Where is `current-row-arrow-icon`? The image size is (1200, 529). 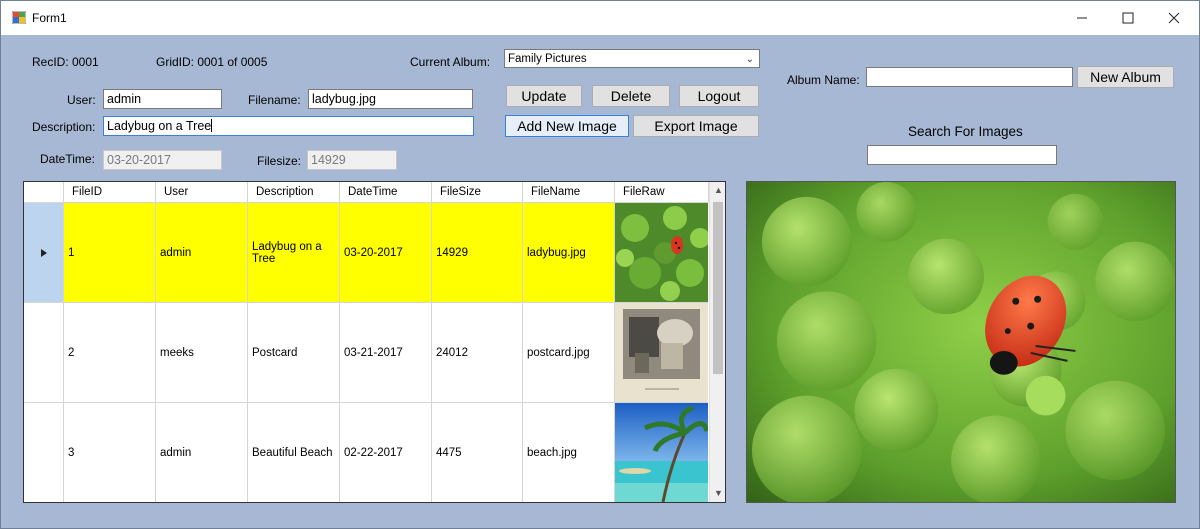 current-row-arrow-icon is located at coordinates (43, 252).